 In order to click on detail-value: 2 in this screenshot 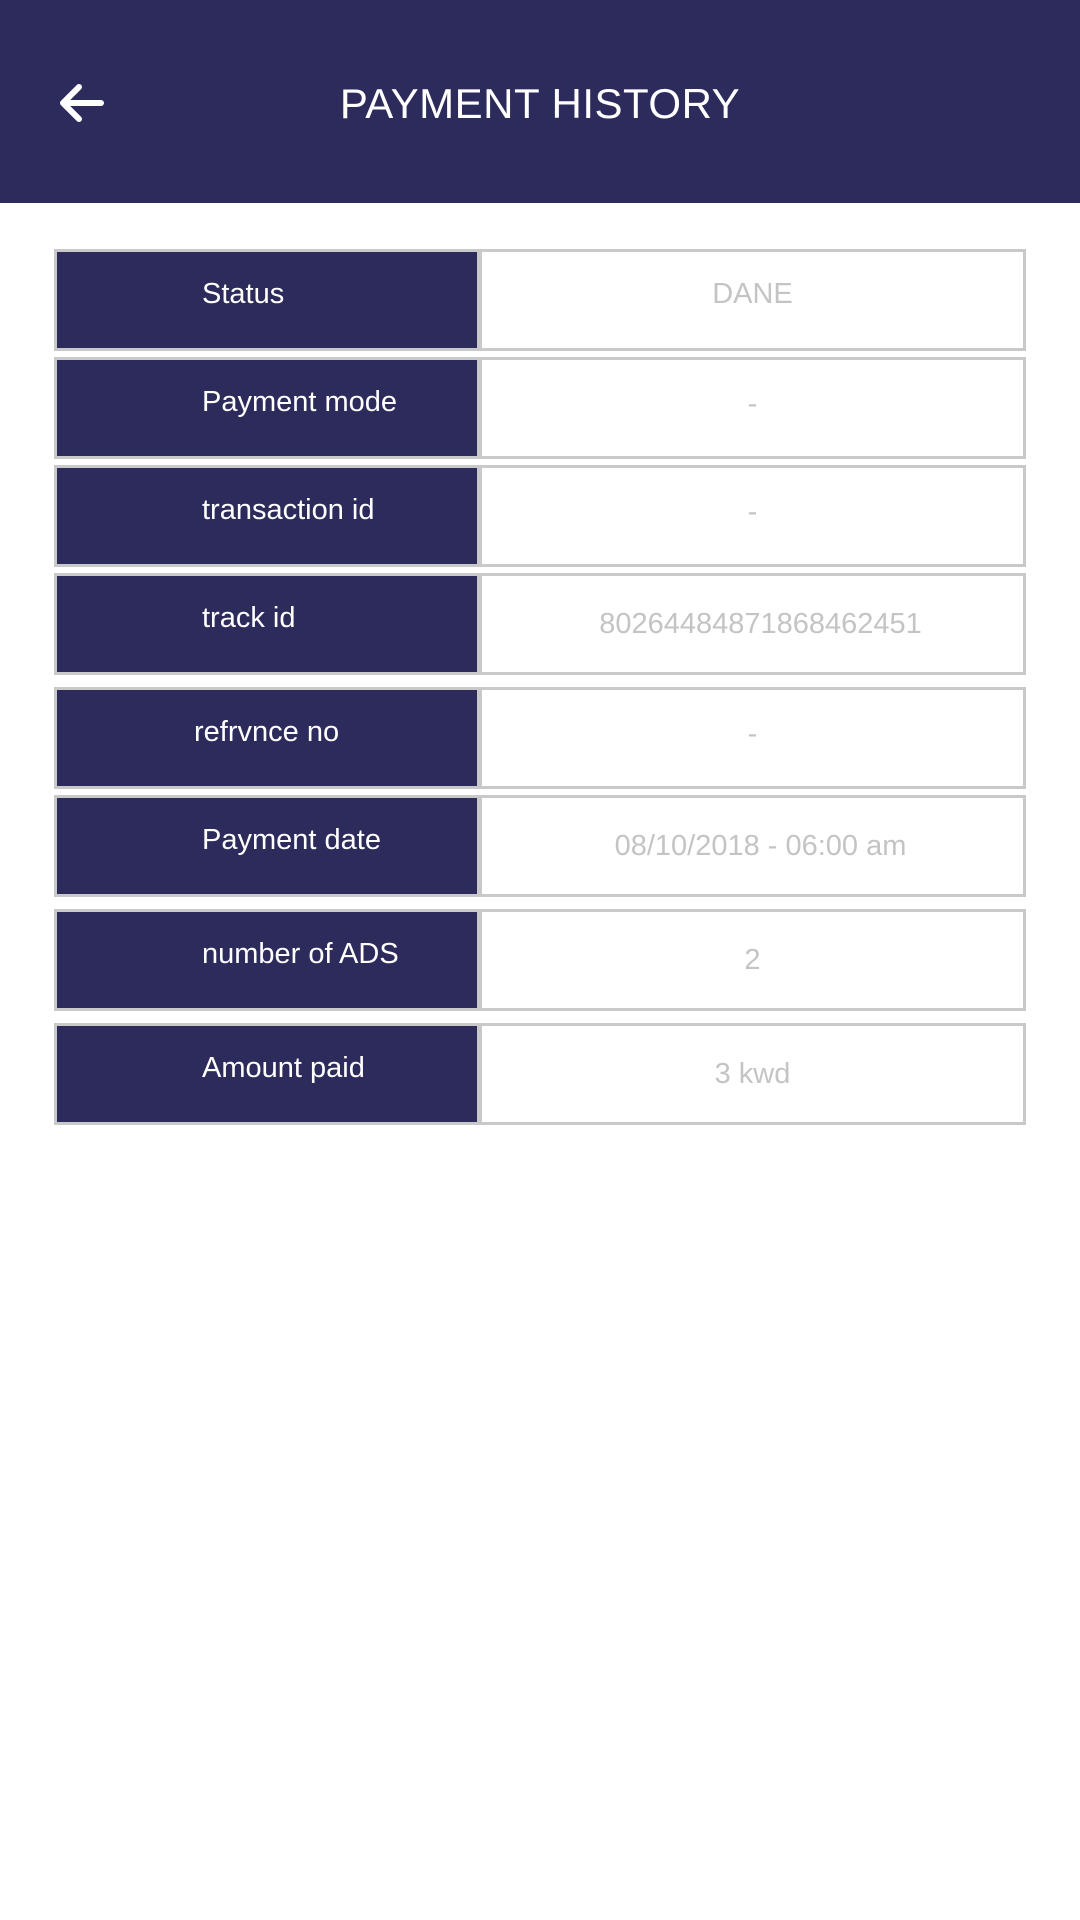, I will do `click(752, 960)`.